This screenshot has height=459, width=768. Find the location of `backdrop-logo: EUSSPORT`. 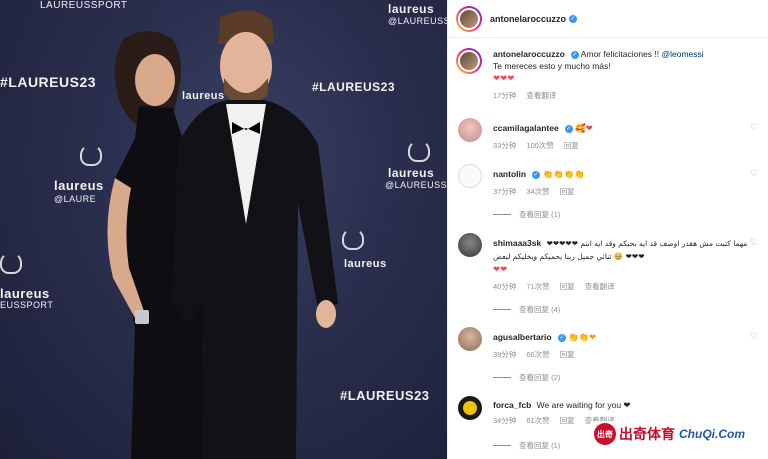

backdrop-logo: EUSSPORT is located at coordinates (27, 305).